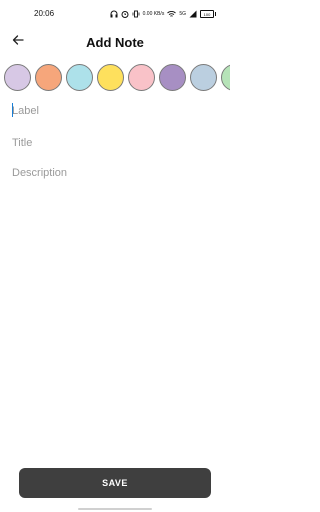  I want to click on color-swatch-blue-grey, so click(203, 77).